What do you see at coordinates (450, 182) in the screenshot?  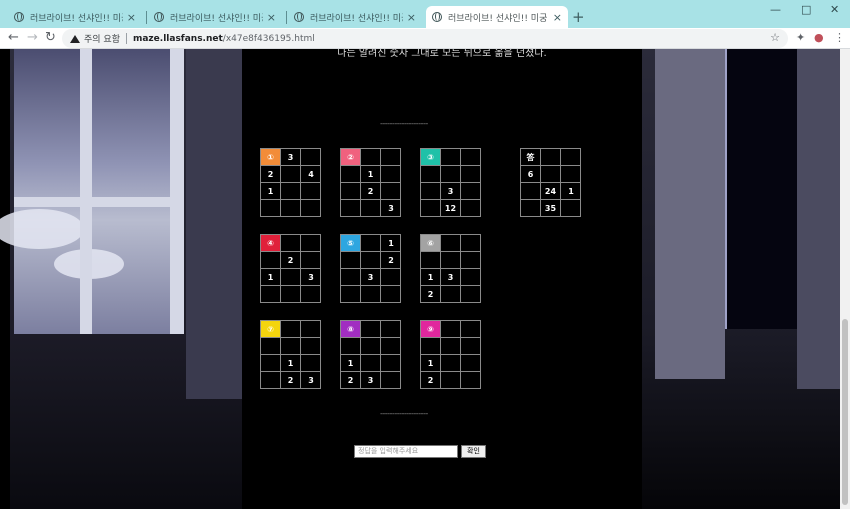 I see `puzzle-grid: ③ 3 12` at bounding box center [450, 182].